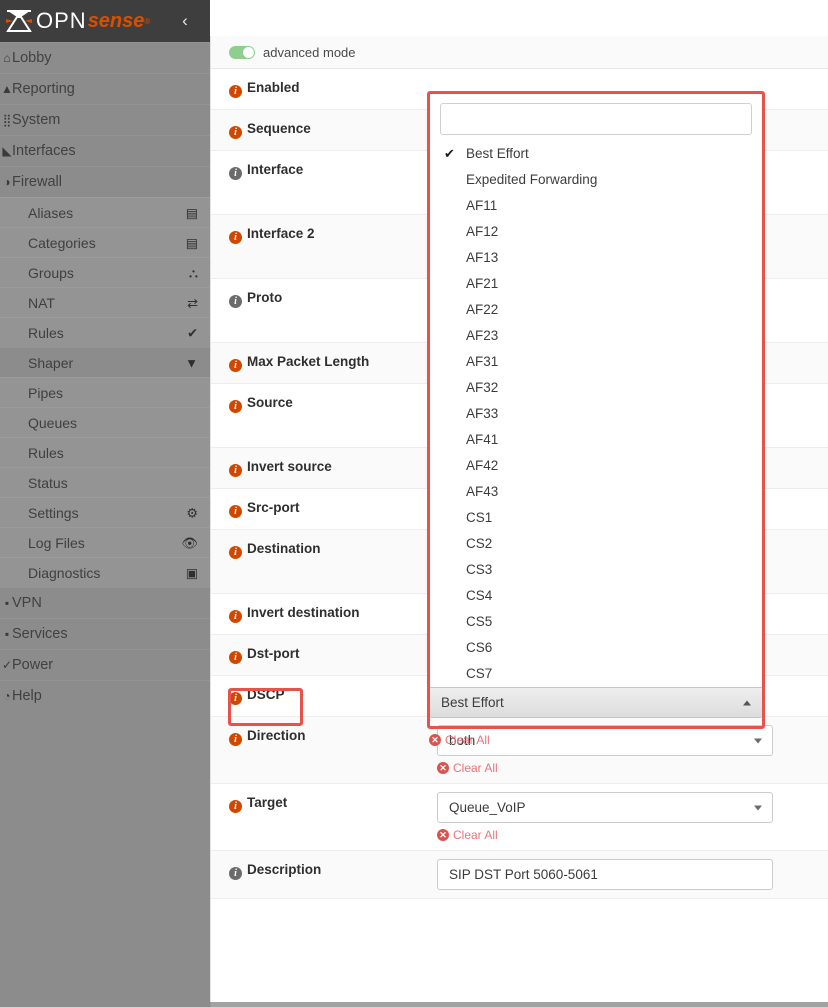  Describe the element at coordinates (632, 835) in the screenshot. I see `target-clear-all: ✕ Clear All` at that location.